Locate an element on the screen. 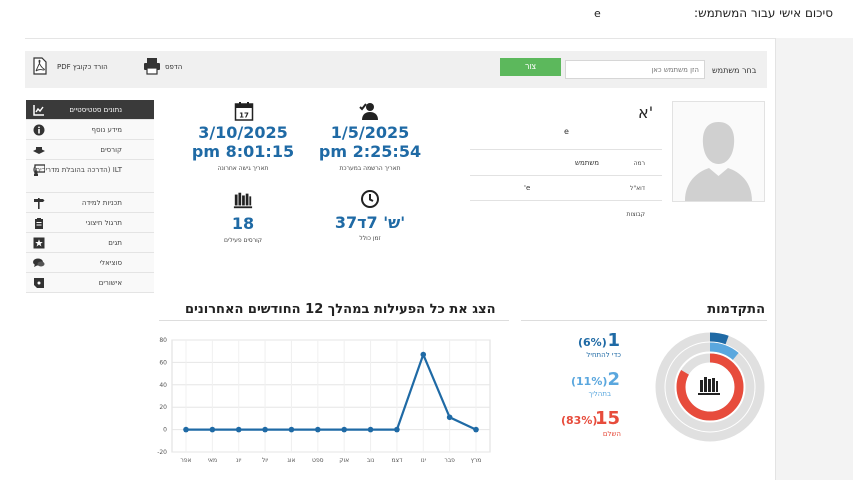 The image size is (853, 480). activity-divider is located at coordinates (334, 320).